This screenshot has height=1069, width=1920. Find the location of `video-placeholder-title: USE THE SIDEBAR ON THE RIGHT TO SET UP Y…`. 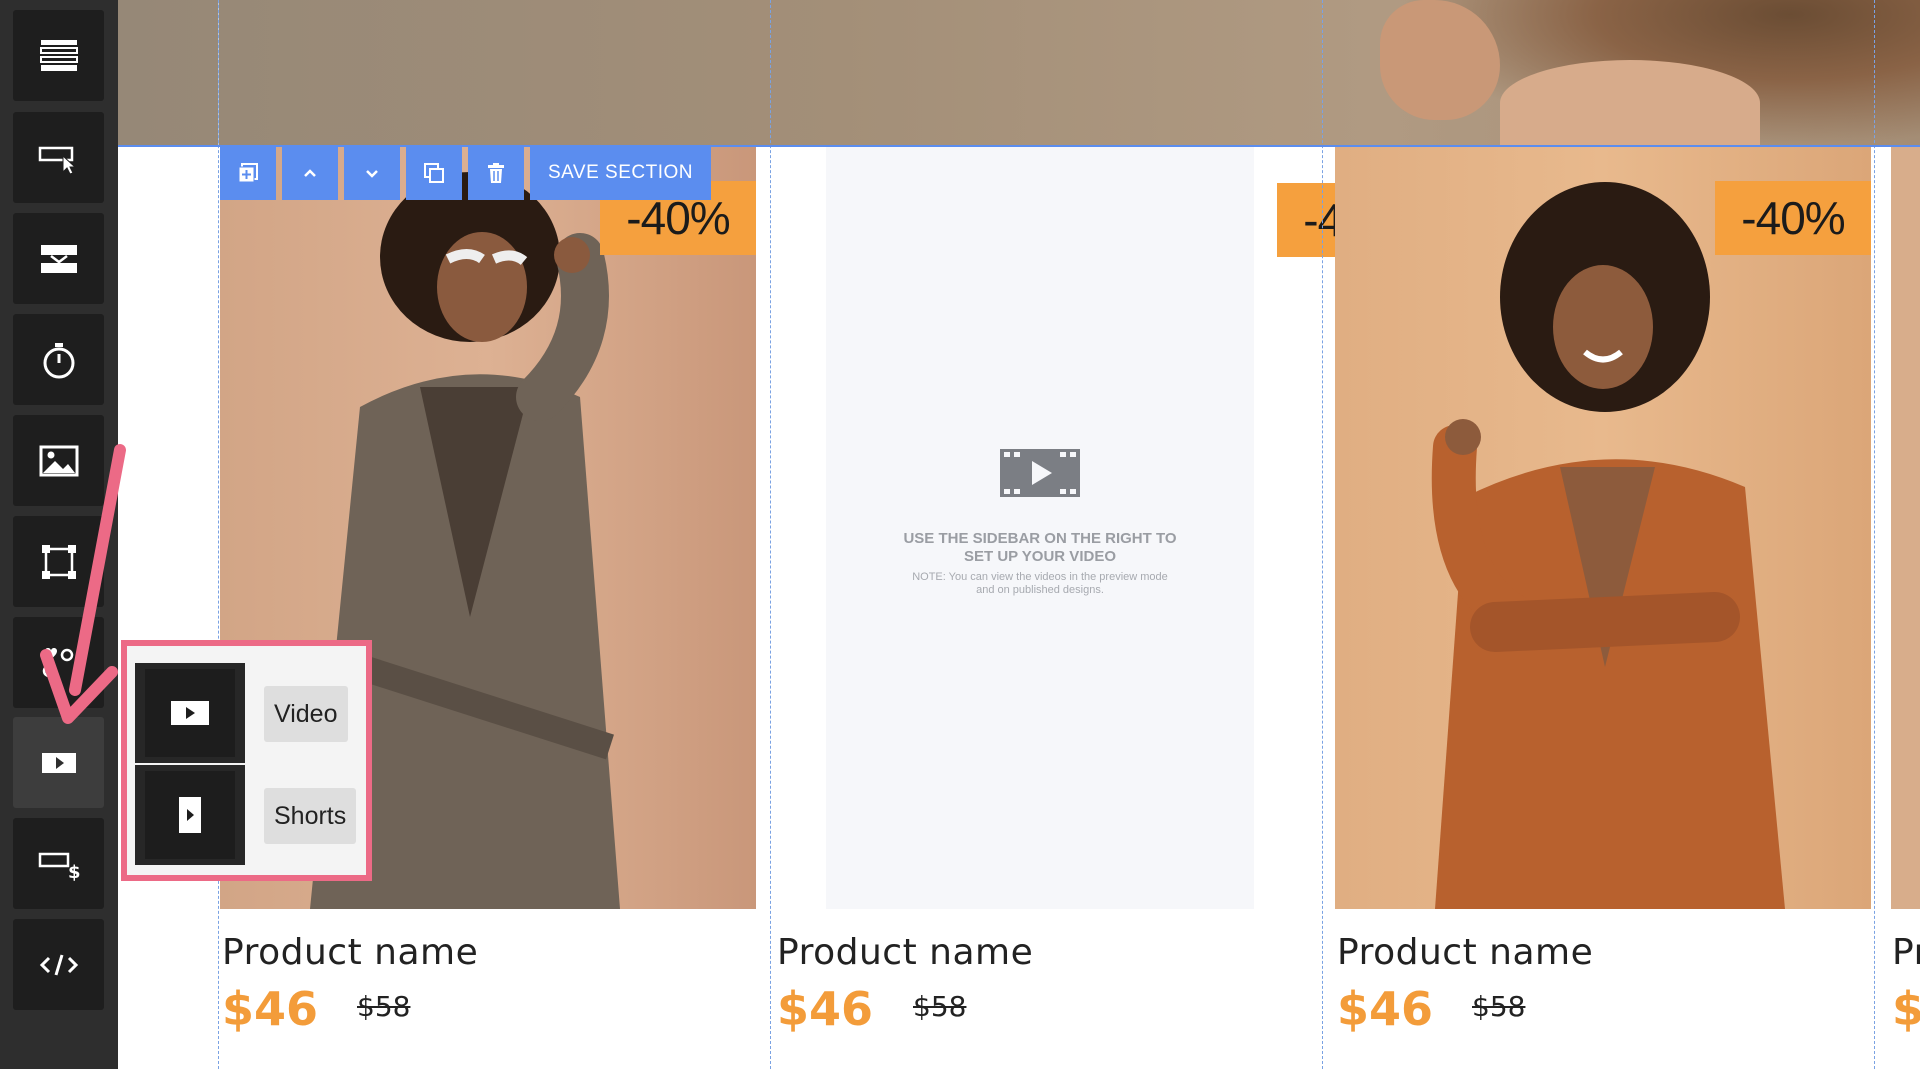

video-placeholder-title: USE THE SIDEBAR ON THE RIGHT TO SET UP Y… is located at coordinates (1040, 547).